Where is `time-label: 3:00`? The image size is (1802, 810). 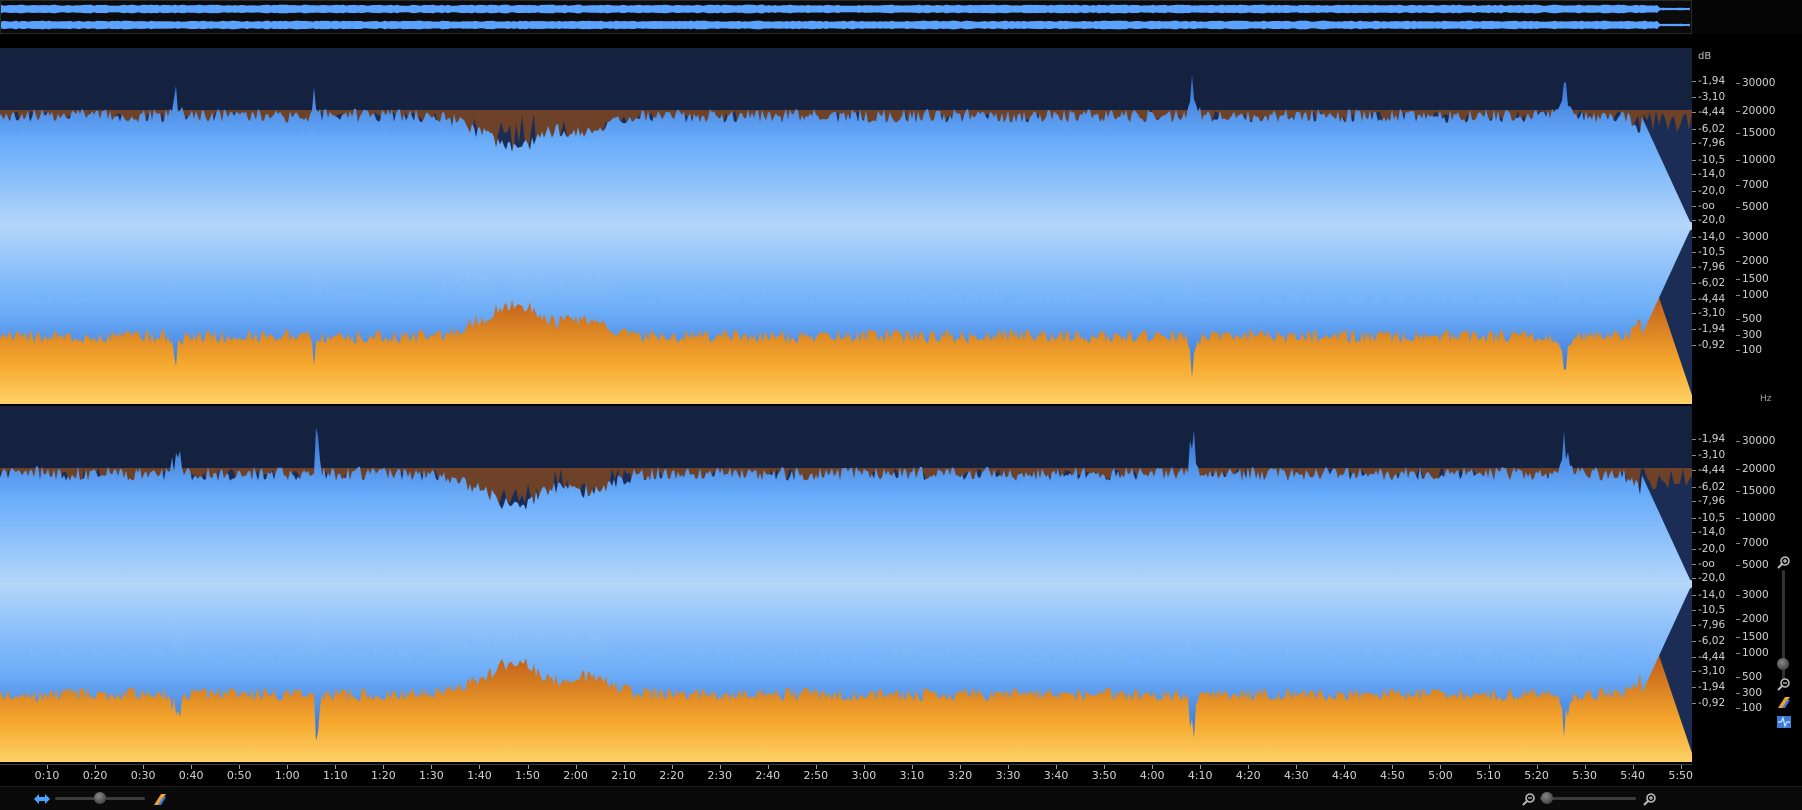
time-label: 3:00 is located at coordinates (864, 775).